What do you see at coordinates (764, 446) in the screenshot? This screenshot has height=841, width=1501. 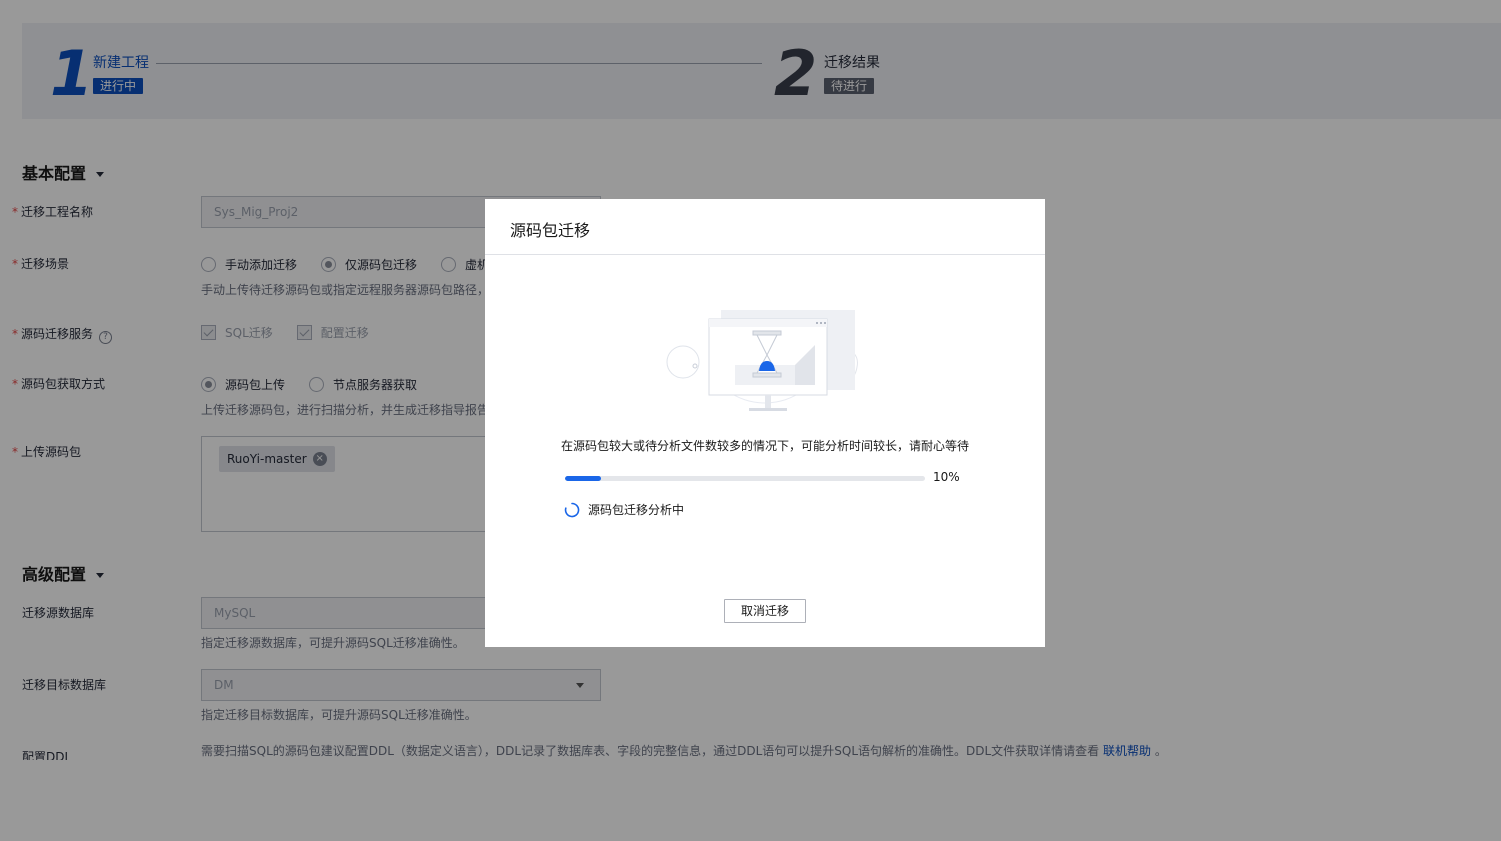 I see `modal-message: 在源码包较大或待分析文件数较多的情况下，可能分析时间较长，请耐心等待` at bounding box center [764, 446].